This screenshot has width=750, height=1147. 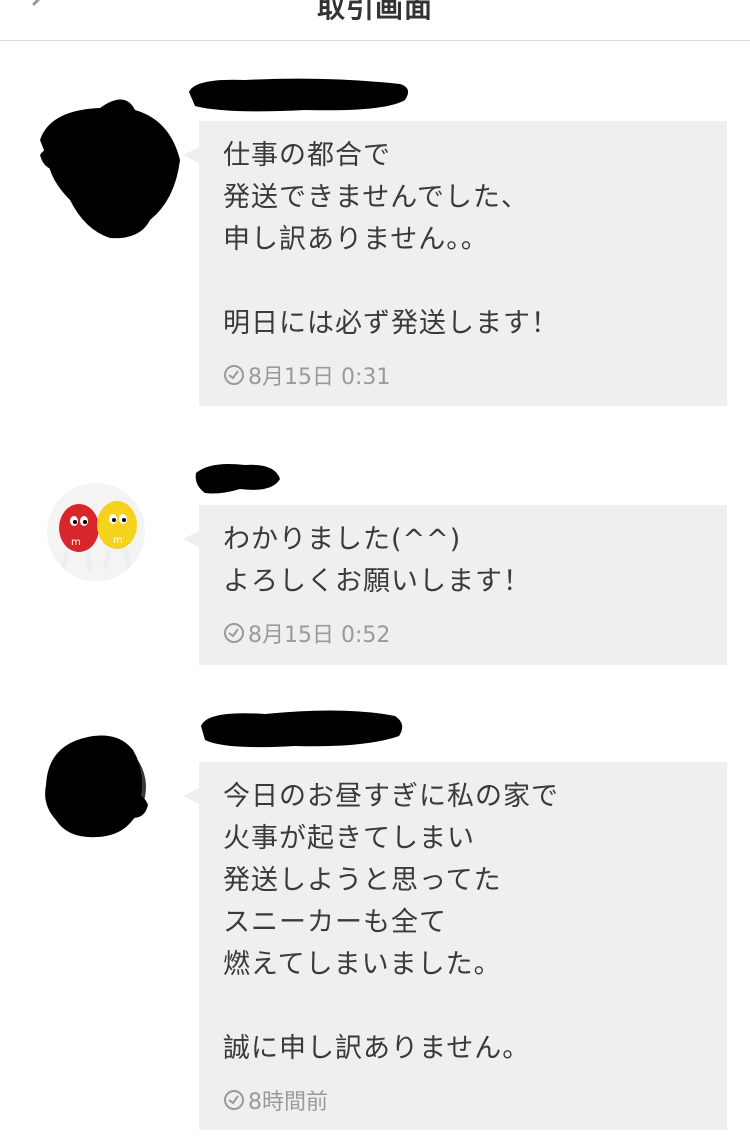 I want to click on avatar: m m, so click(x=96, y=532).